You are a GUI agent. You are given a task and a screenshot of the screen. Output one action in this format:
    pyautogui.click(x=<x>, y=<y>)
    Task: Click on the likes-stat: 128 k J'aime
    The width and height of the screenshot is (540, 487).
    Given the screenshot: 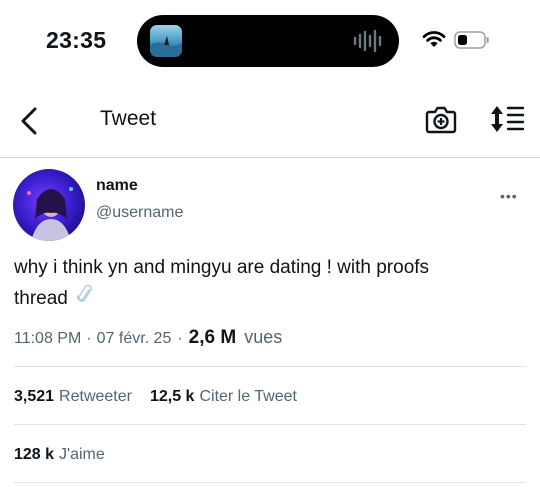 What is the action you would take?
    pyautogui.click(x=59, y=454)
    